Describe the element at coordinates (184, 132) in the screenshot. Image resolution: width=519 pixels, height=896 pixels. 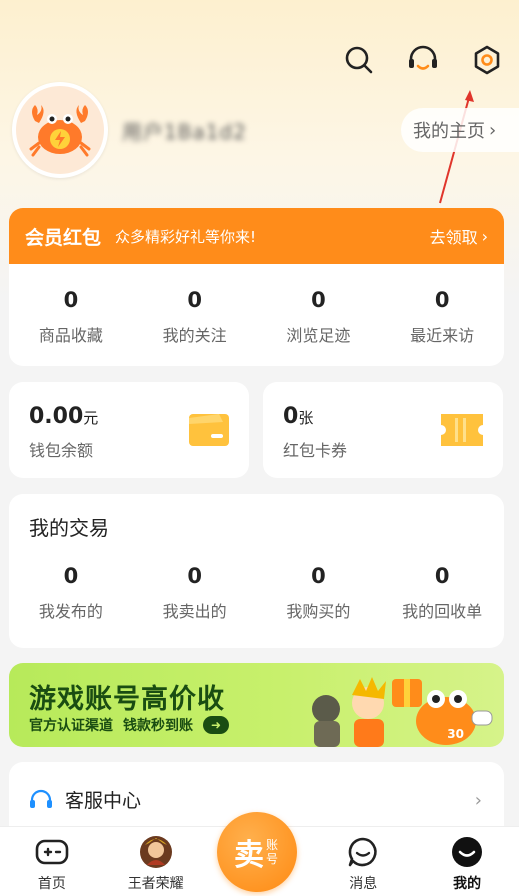
I see `username: 用户1Ba1d2` at that location.